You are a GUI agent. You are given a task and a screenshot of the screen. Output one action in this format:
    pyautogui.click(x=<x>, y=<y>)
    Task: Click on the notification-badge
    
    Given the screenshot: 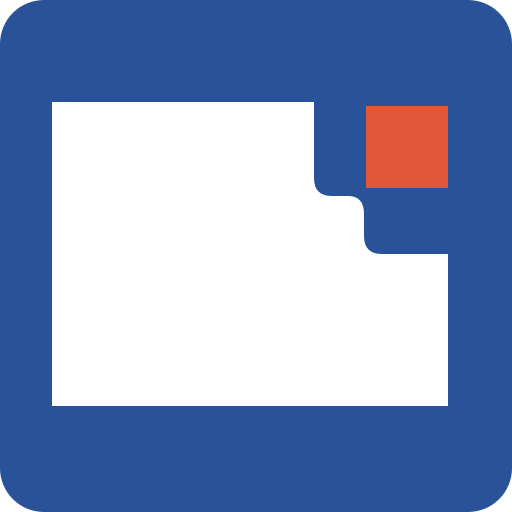 What is the action you would take?
    pyautogui.click(x=407, y=147)
    